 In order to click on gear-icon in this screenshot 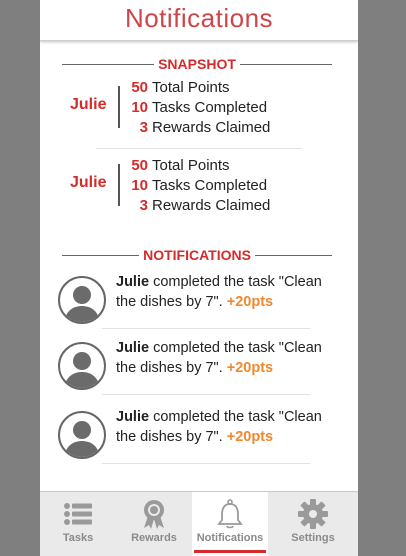, I will do `click(313, 514)`.